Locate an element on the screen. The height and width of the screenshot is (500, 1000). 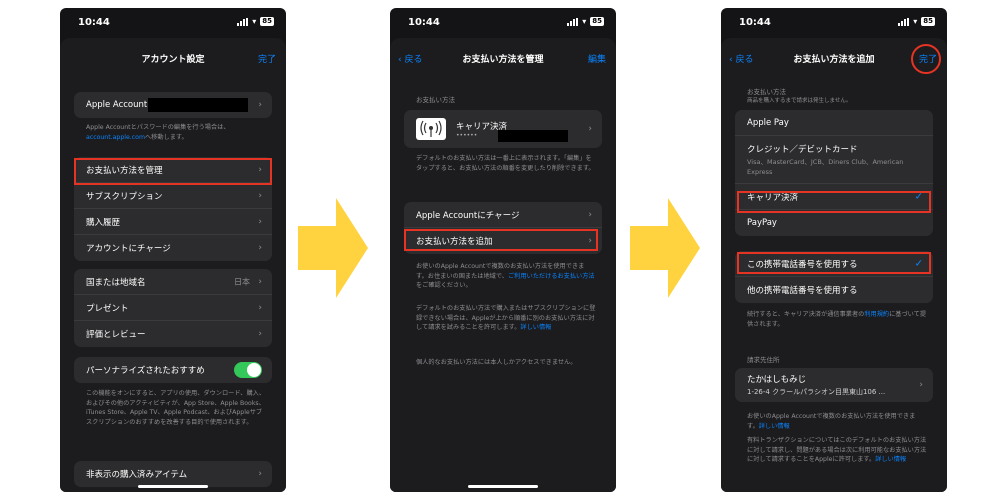
menu-item-purchase-history: 購入履歴 › is located at coordinates (173, 222).